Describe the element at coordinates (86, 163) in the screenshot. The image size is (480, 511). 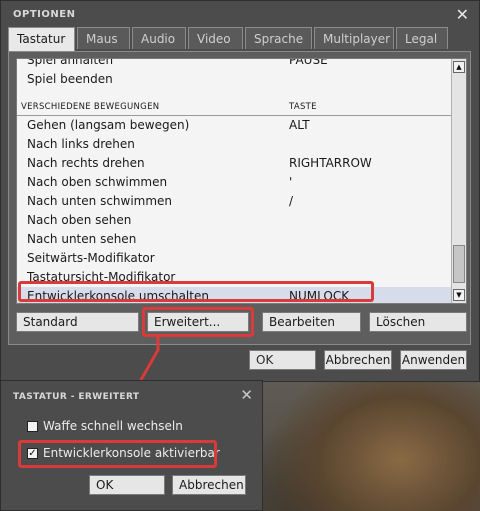
I see `action-label: Nach rechts drehen` at that location.